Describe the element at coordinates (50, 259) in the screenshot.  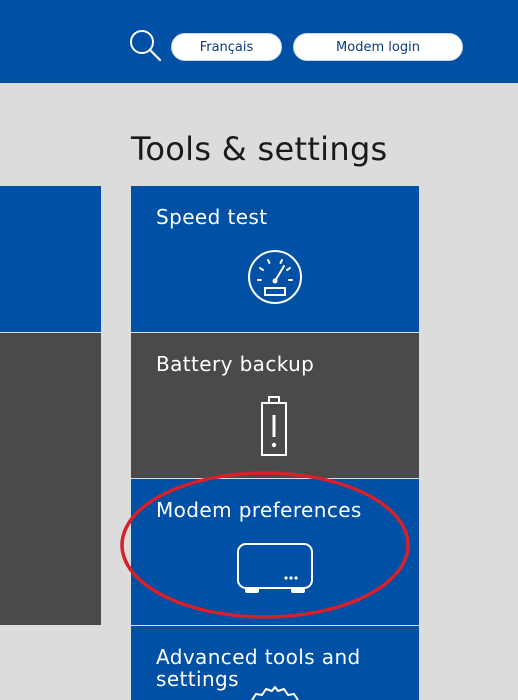
I see `left-blue-tile` at that location.